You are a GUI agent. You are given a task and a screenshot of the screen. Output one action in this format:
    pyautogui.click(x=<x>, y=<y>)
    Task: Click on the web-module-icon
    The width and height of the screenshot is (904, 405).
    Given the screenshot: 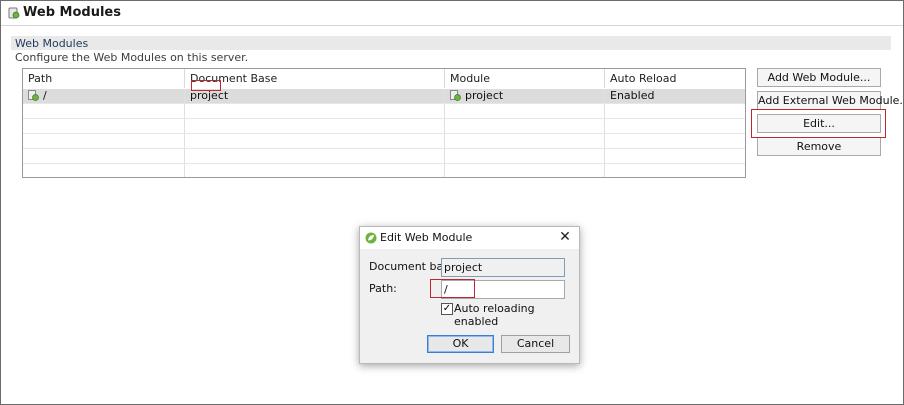 What is the action you would take?
    pyautogui.click(x=33, y=95)
    